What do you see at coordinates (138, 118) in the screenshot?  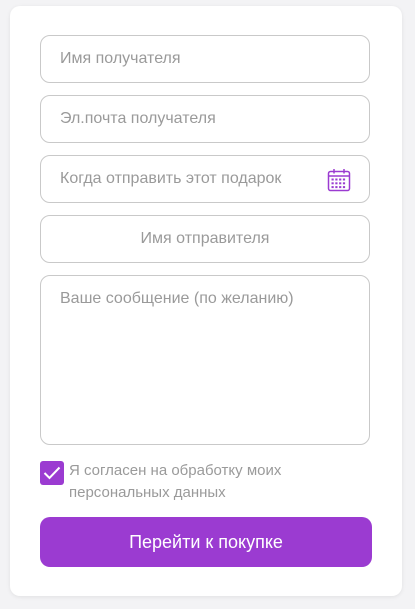 I see `recipient-email-placeholder: Эл.почта получателя` at bounding box center [138, 118].